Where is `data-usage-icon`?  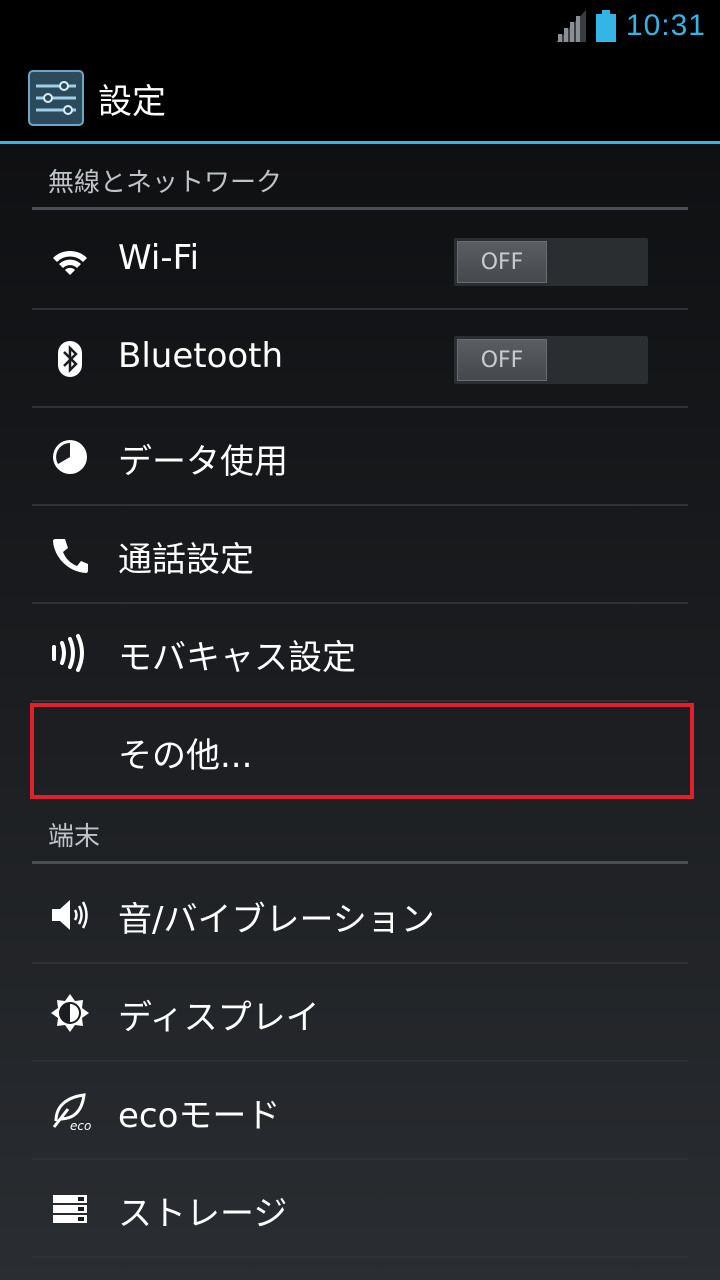
data-usage-icon is located at coordinates (70, 457).